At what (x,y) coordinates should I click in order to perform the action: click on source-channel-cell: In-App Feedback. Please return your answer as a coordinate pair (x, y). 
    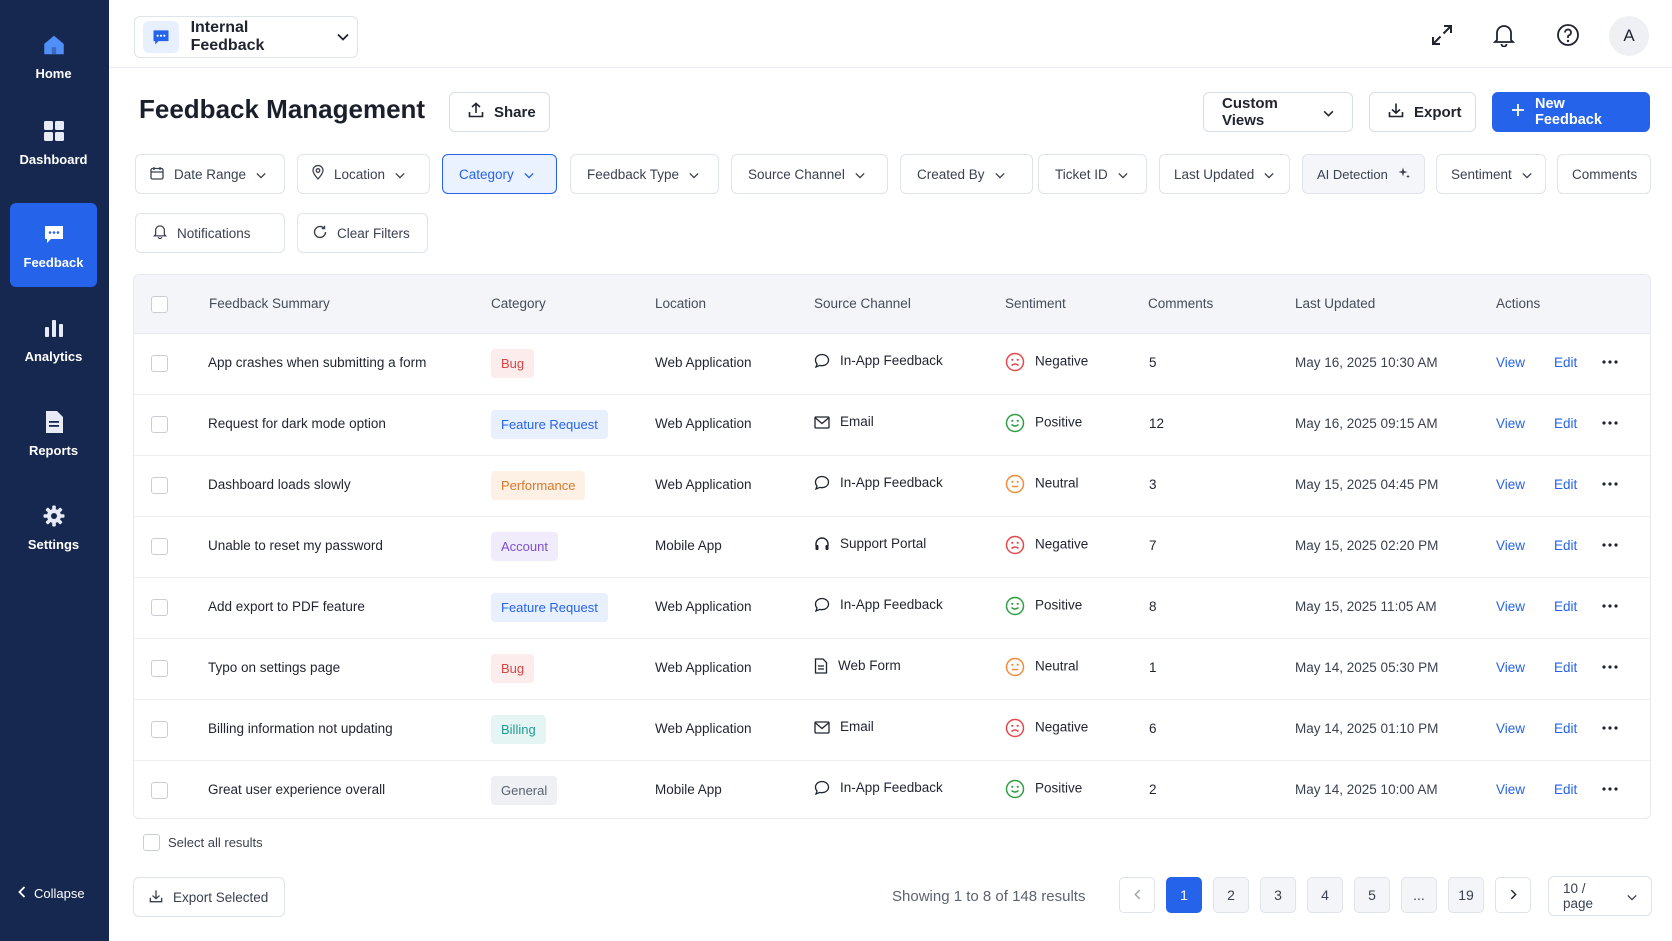
    Looking at the image, I should click on (878, 788).